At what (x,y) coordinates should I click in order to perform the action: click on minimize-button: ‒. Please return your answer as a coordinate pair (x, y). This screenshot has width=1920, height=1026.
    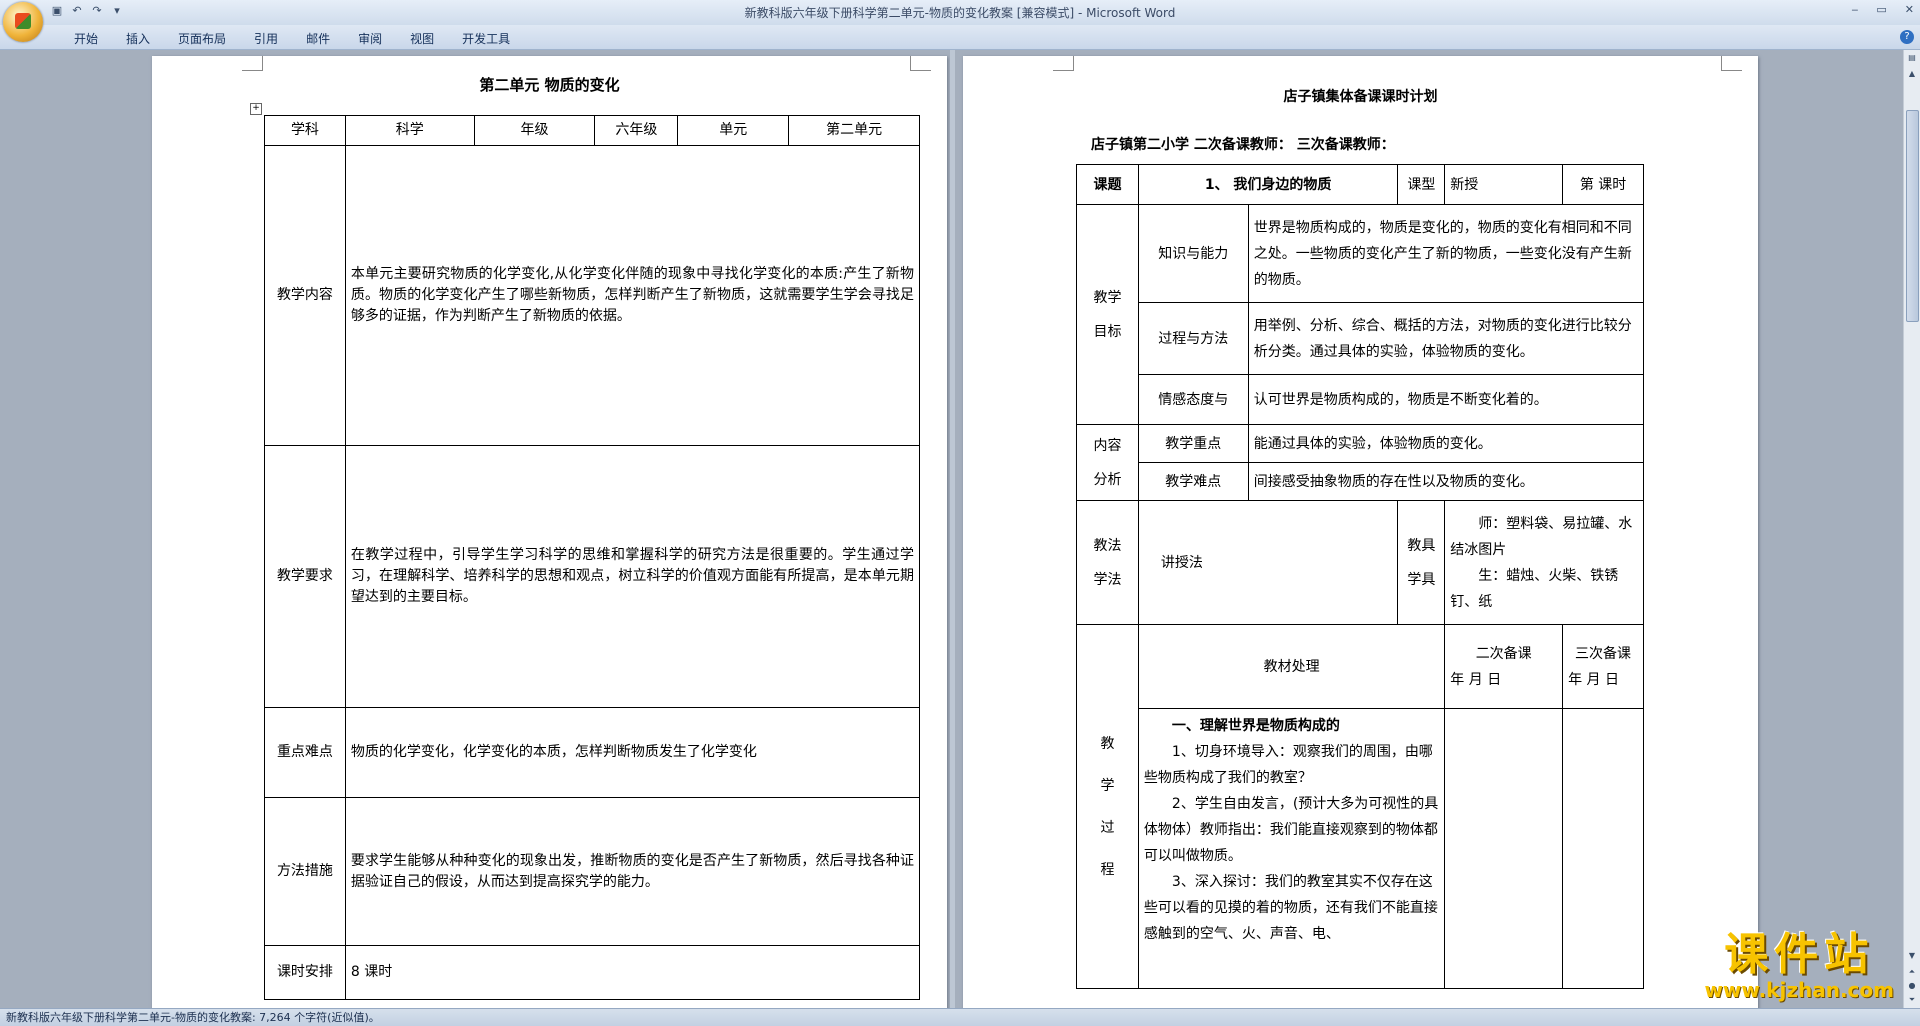
    Looking at the image, I should click on (1854, 9).